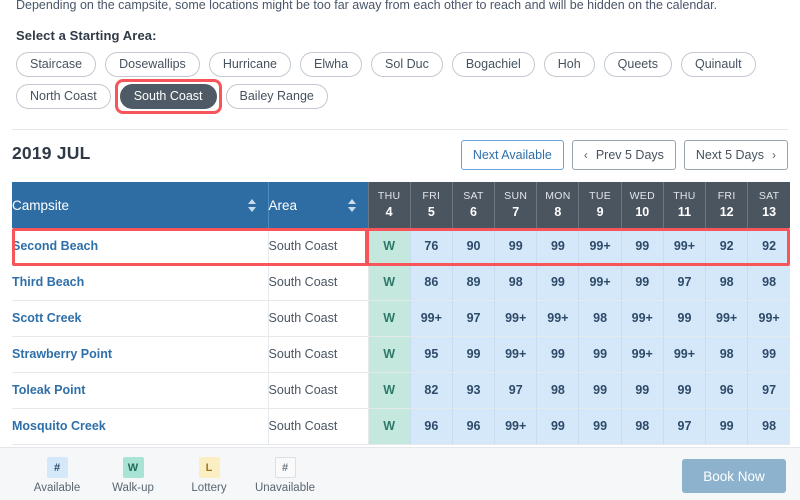 The image size is (800, 500). I want to click on column-header-day-4: THU 4, so click(389, 205).